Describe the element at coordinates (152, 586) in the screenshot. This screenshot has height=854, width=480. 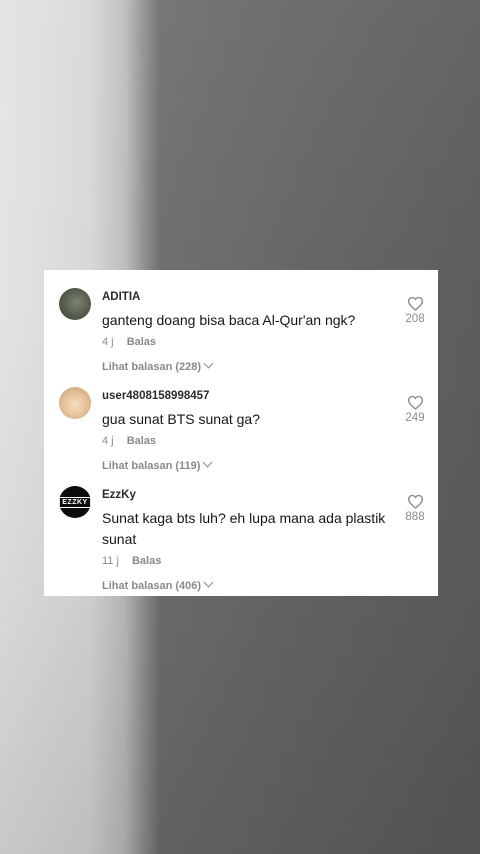
I see `view-replies-label: Lihat balasan (406)` at that location.